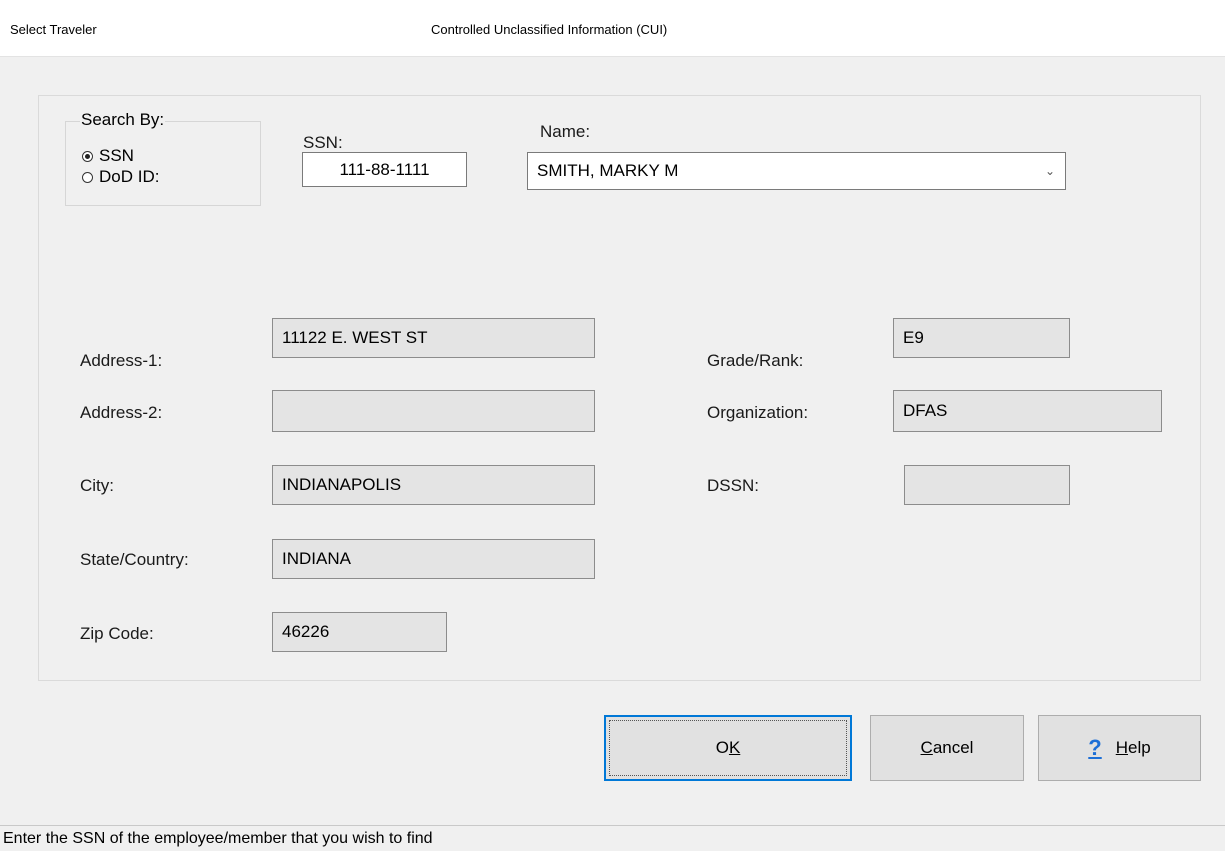  What do you see at coordinates (925, 410) in the screenshot?
I see `organization-value: DFAS` at bounding box center [925, 410].